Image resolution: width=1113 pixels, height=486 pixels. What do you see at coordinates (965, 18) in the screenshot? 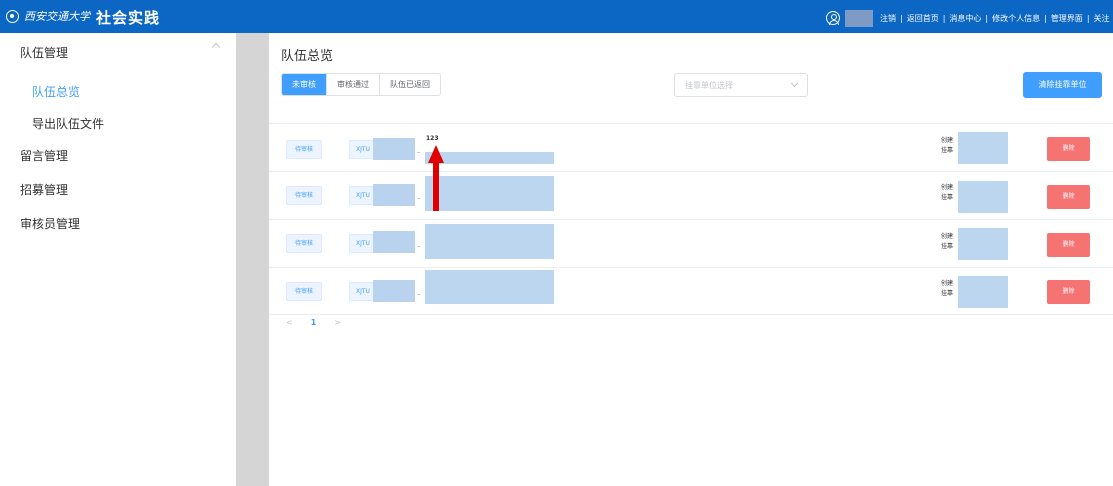
I see `message-center-link: 消息中心` at bounding box center [965, 18].